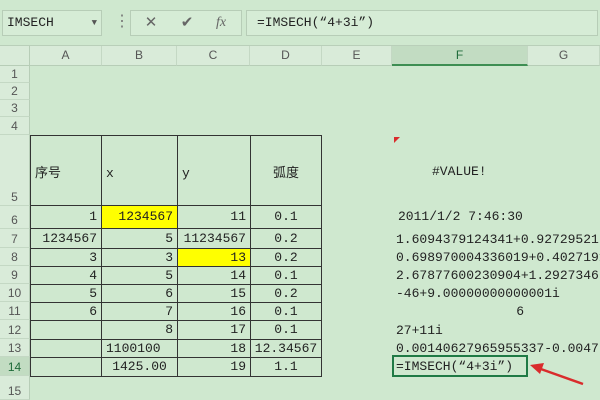 The image size is (600, 400). Describe the element at coordinates (15, 257) in the screenshot. I see `row-header-8: 8` at that location.